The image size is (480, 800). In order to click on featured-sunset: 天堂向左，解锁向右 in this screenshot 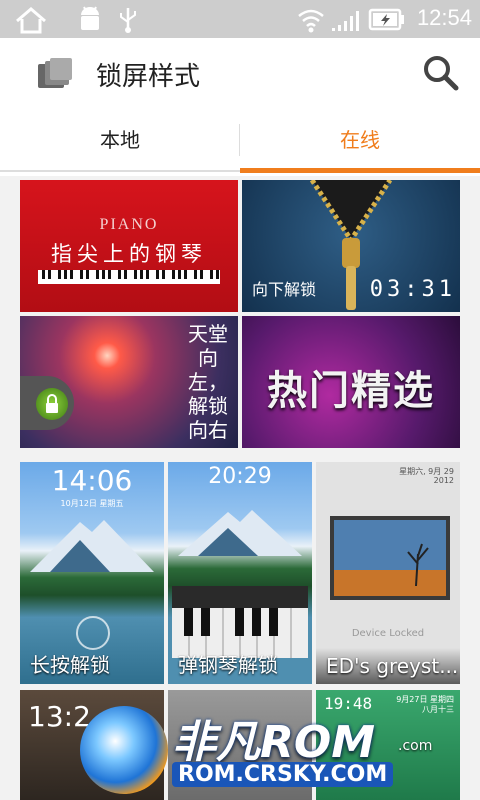, I will do `click(129, 382)`.